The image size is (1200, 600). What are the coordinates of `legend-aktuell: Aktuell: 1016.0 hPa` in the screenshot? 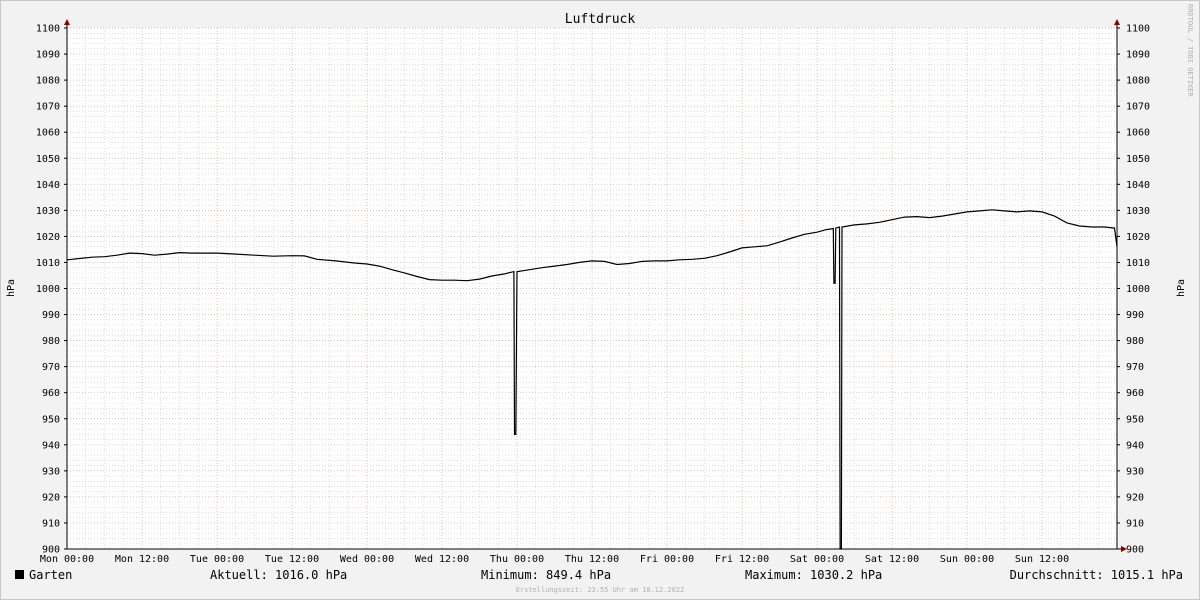 It's located at (278, 575).